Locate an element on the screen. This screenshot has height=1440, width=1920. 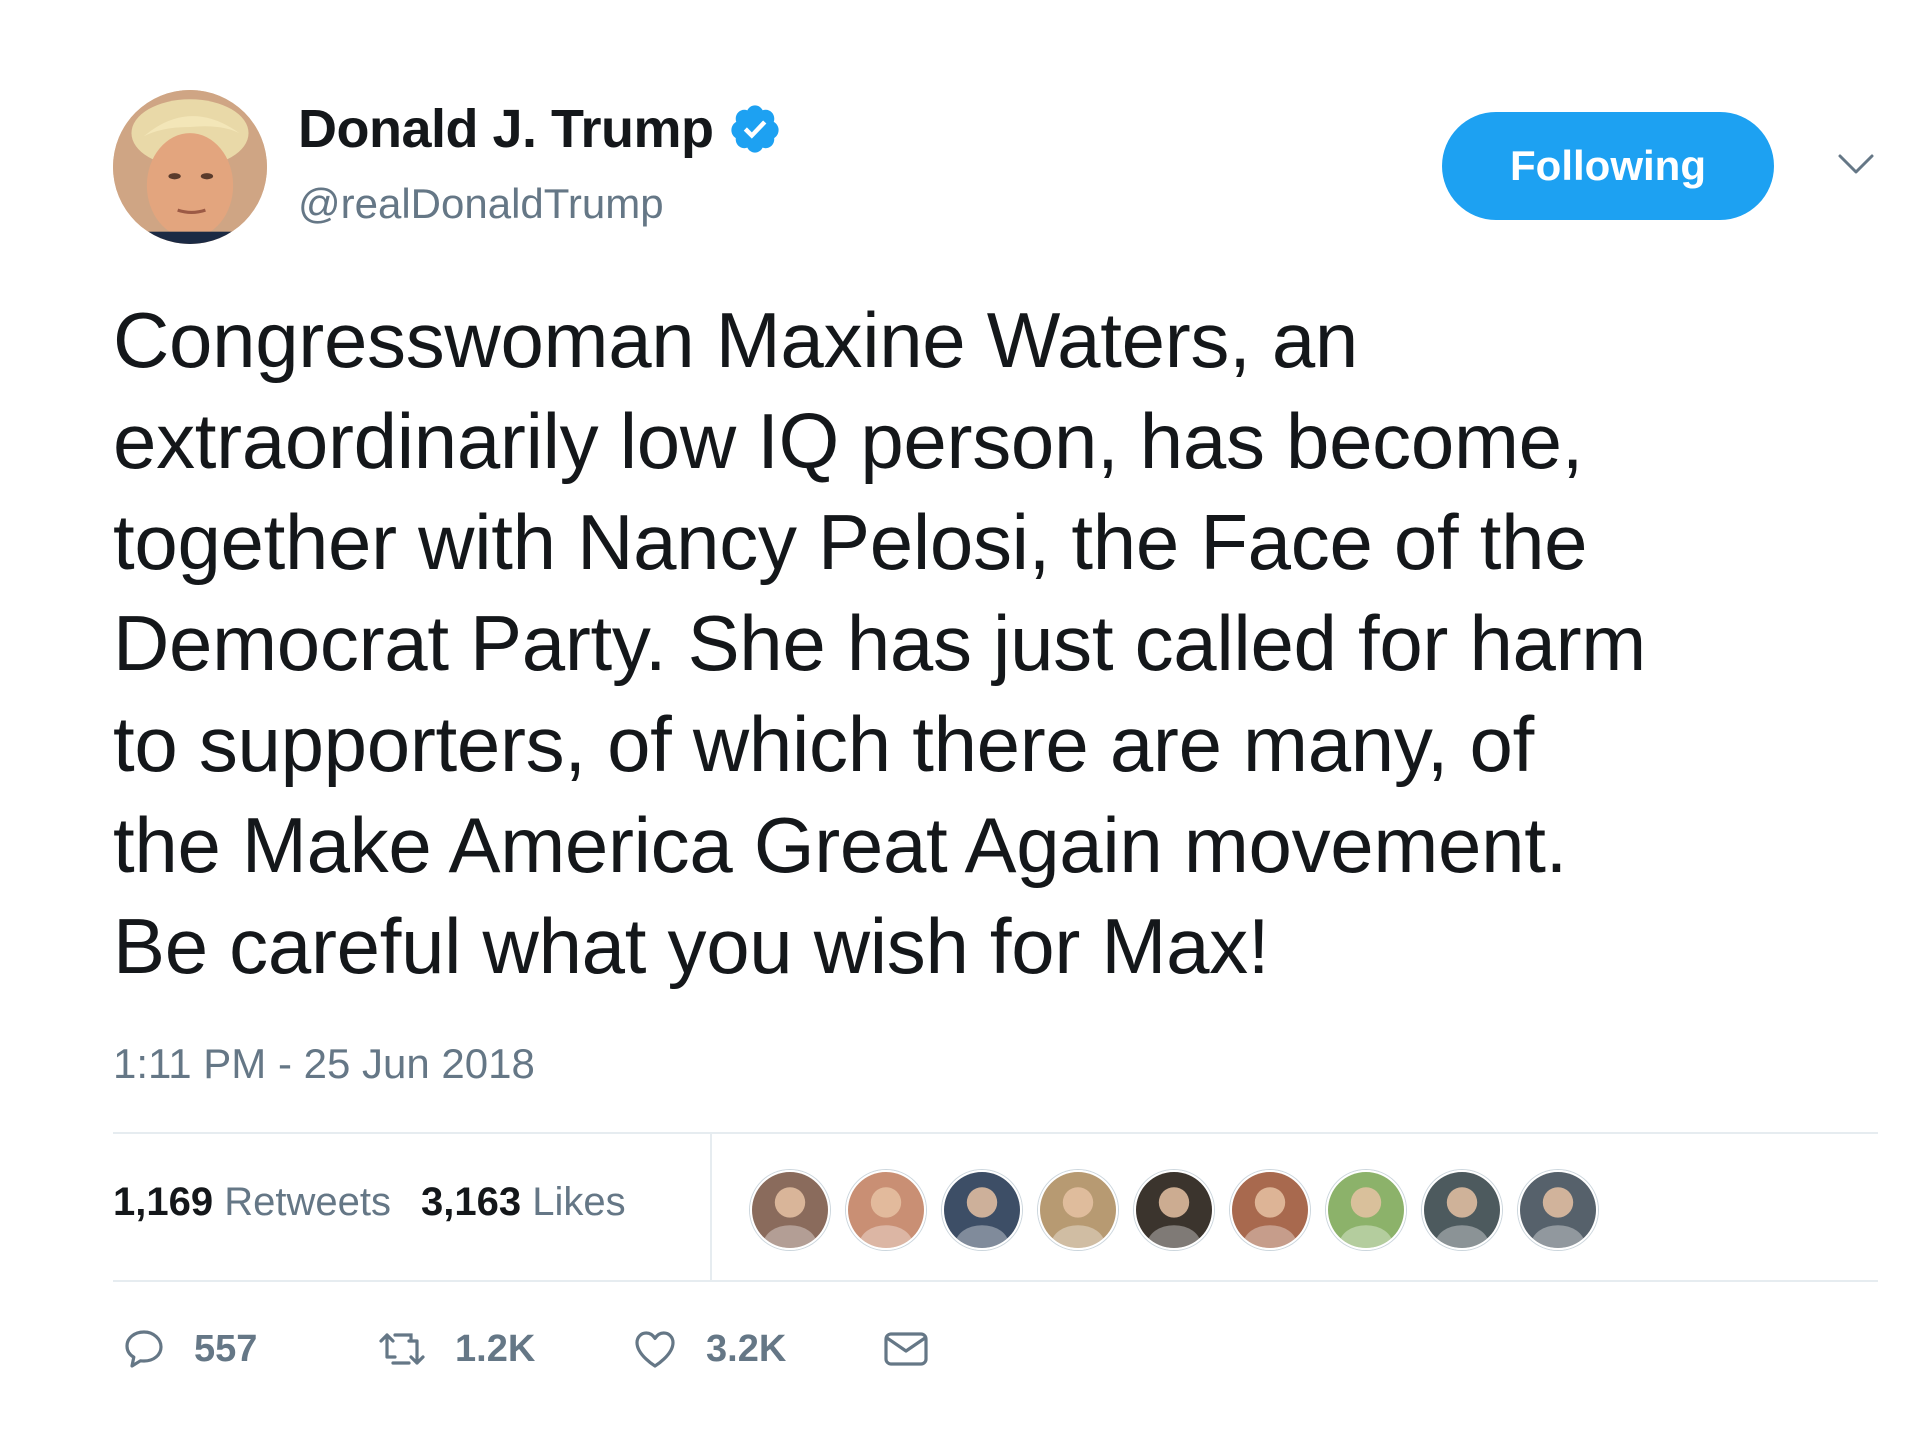
reply-count: 557 is located at coordinates (226, 1348).